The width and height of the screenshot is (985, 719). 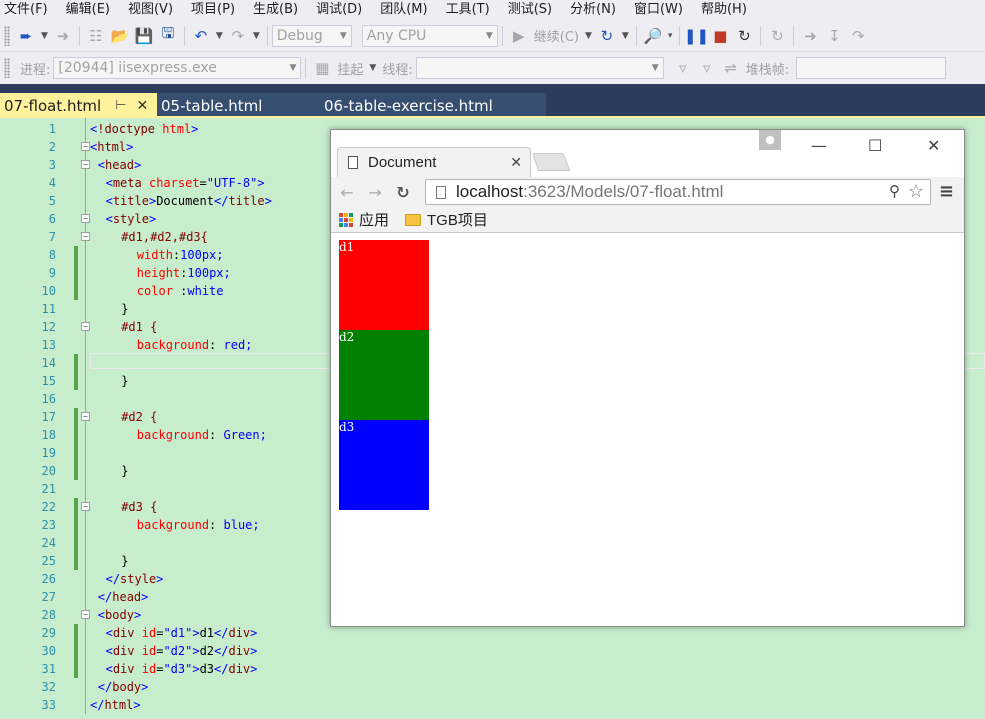 What do you see at coordinates (120, 36) in the screenshot?
I see `open-folder-icon: 📂` at bounding box center [120, 36].